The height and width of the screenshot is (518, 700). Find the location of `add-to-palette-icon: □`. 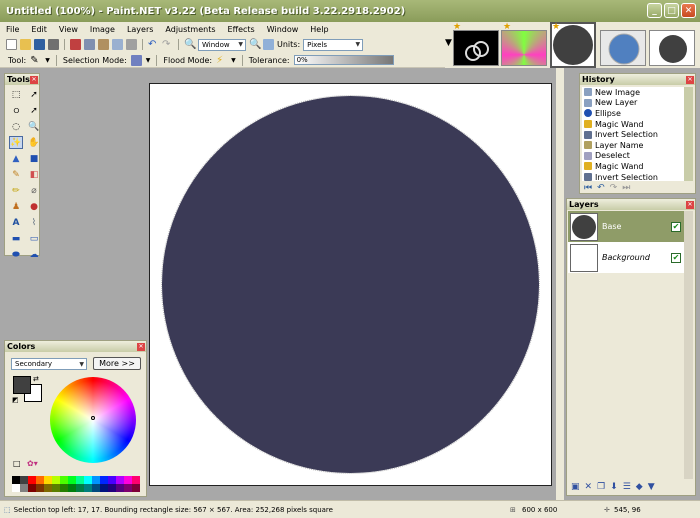

add-to-palette-icon: □ is located at coordinates (17, 463).